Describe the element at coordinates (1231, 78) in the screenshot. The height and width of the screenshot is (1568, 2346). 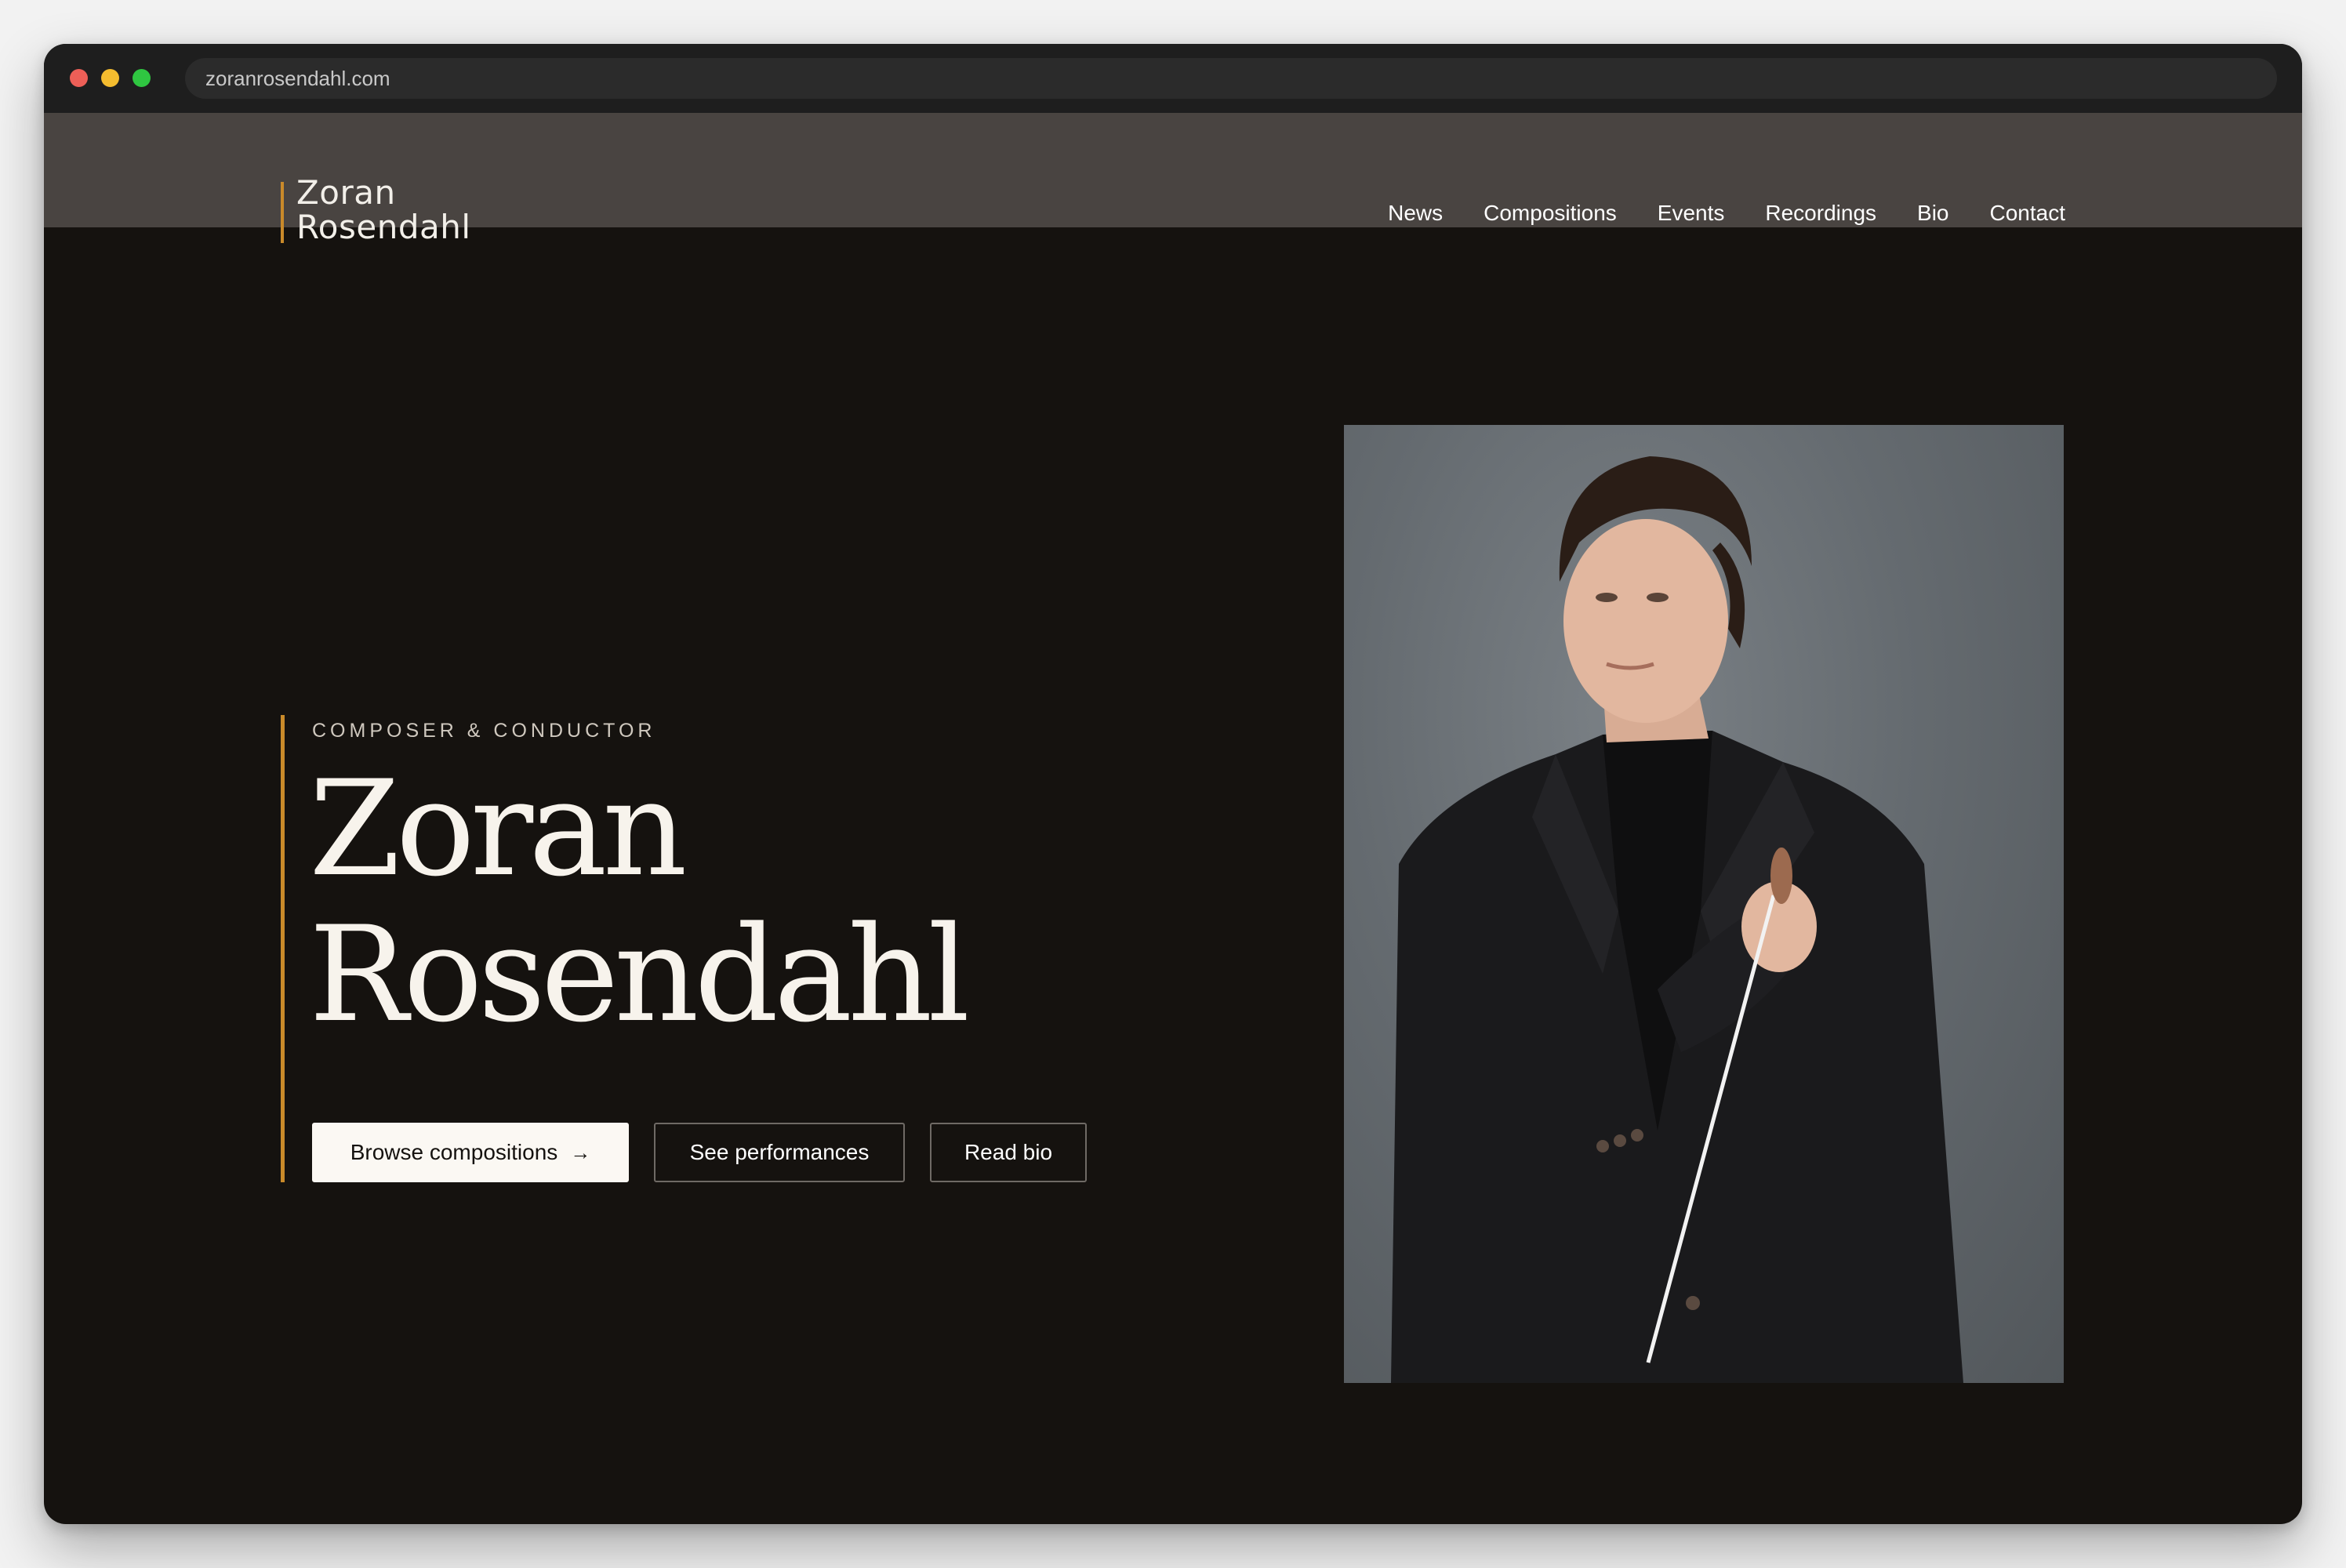
I see `address-bar: zoranrosendahl.com` at that location.